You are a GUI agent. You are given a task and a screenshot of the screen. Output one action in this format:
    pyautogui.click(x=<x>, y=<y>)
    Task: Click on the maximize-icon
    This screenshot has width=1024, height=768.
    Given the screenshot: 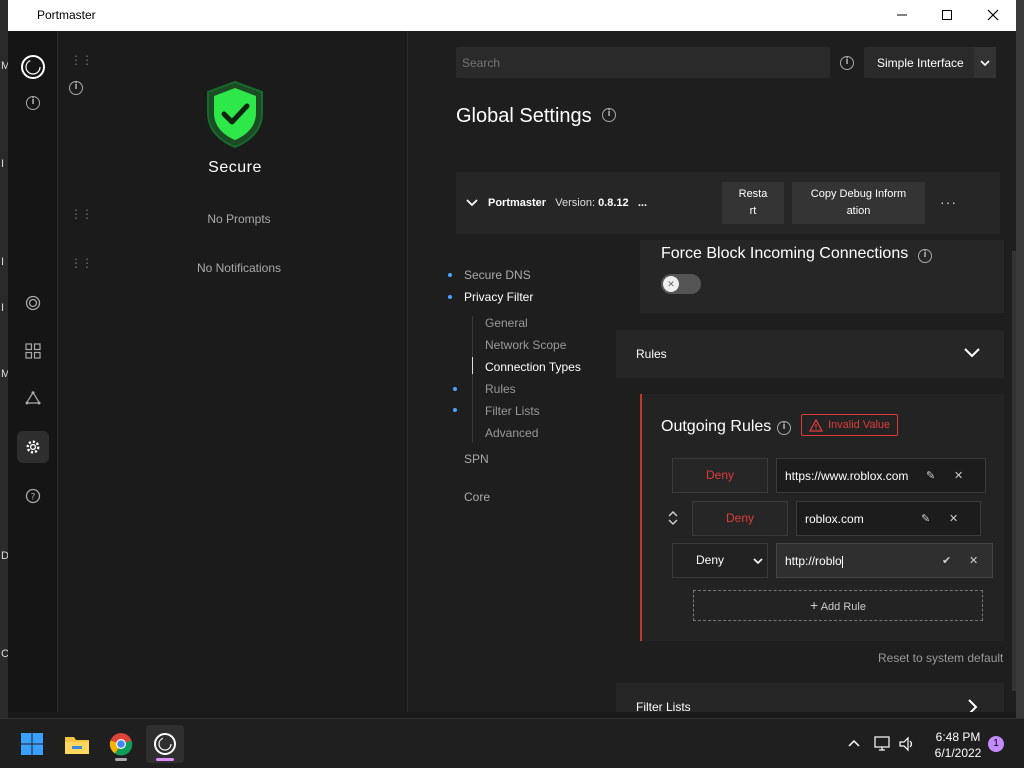 What is the action you would take?
    pyautogui.click(x=947, y=15)
    